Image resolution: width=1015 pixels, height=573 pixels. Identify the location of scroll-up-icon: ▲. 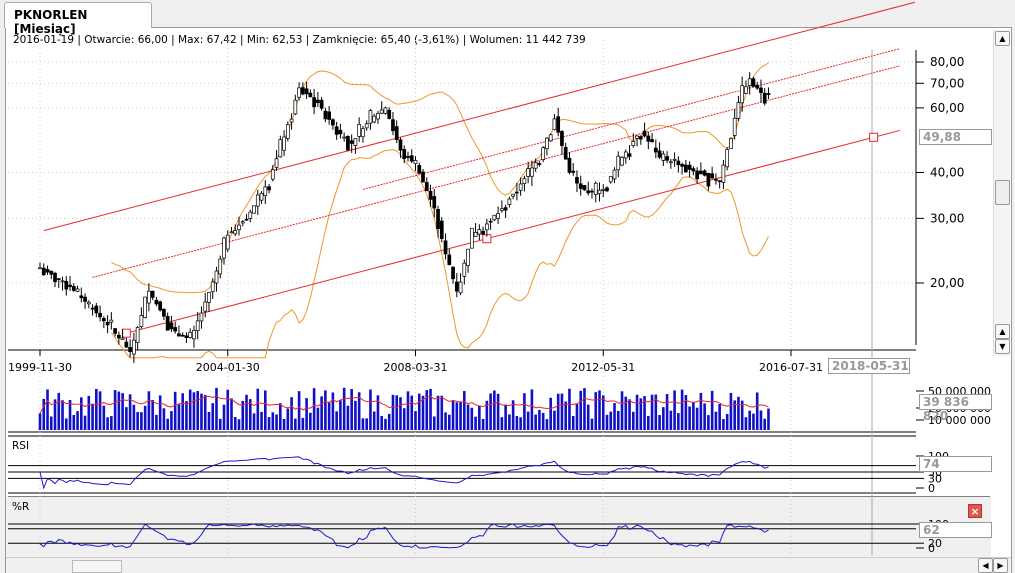
(1002, 38).